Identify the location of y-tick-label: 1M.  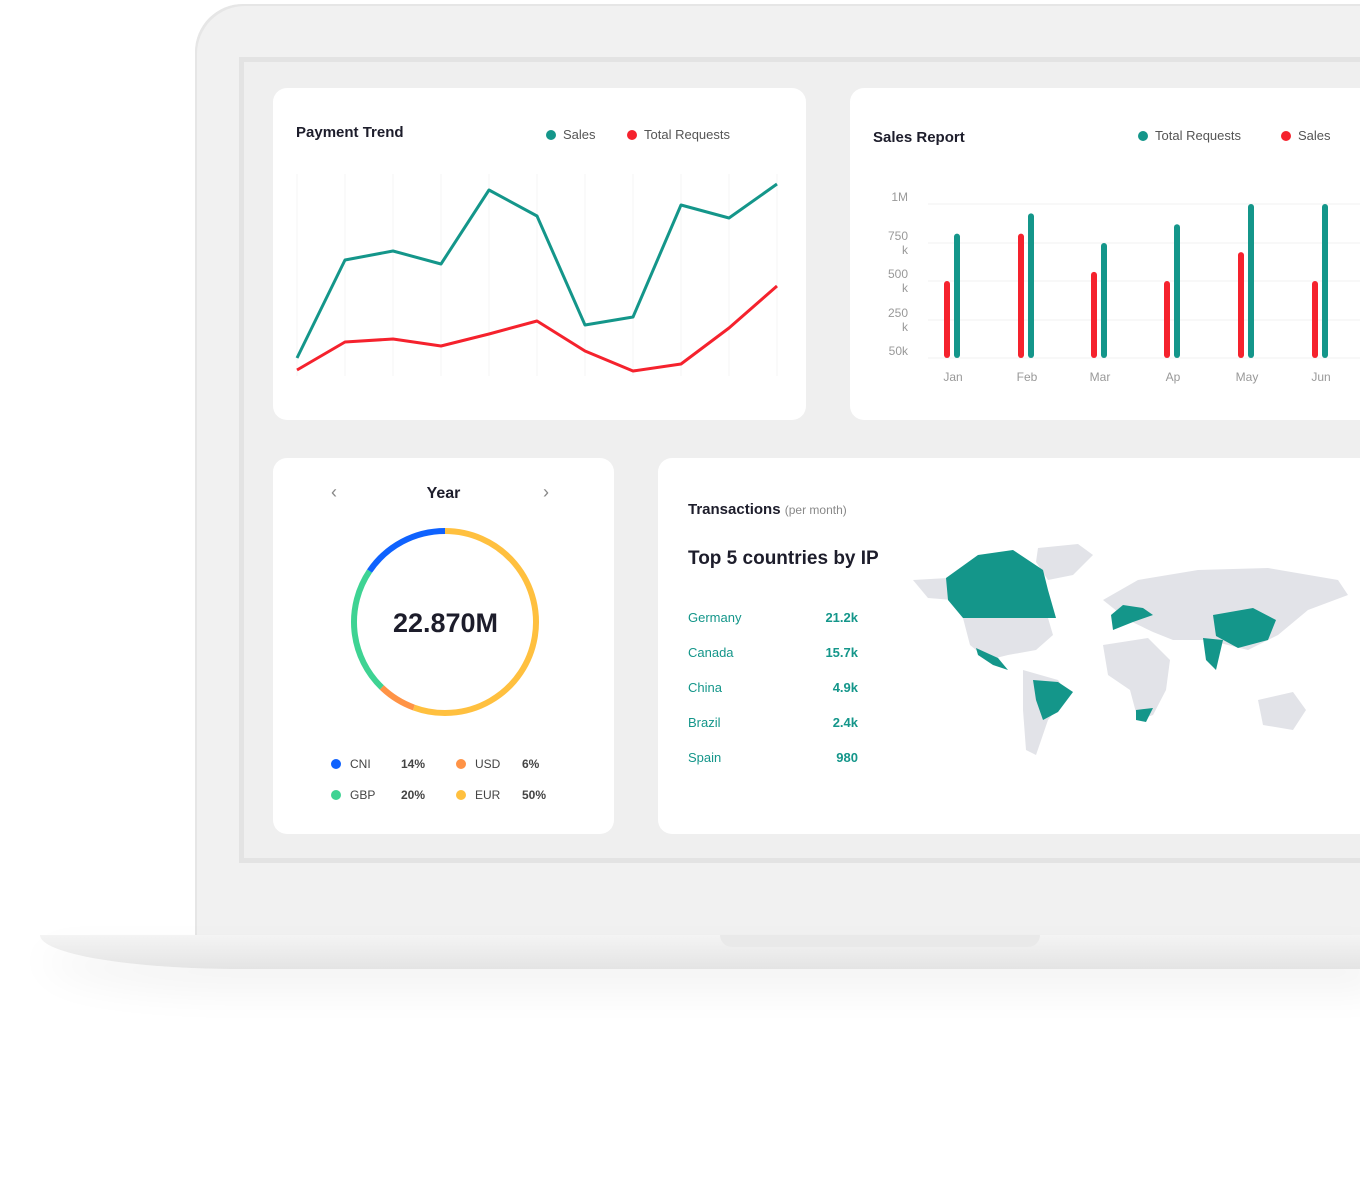
(899, 197).